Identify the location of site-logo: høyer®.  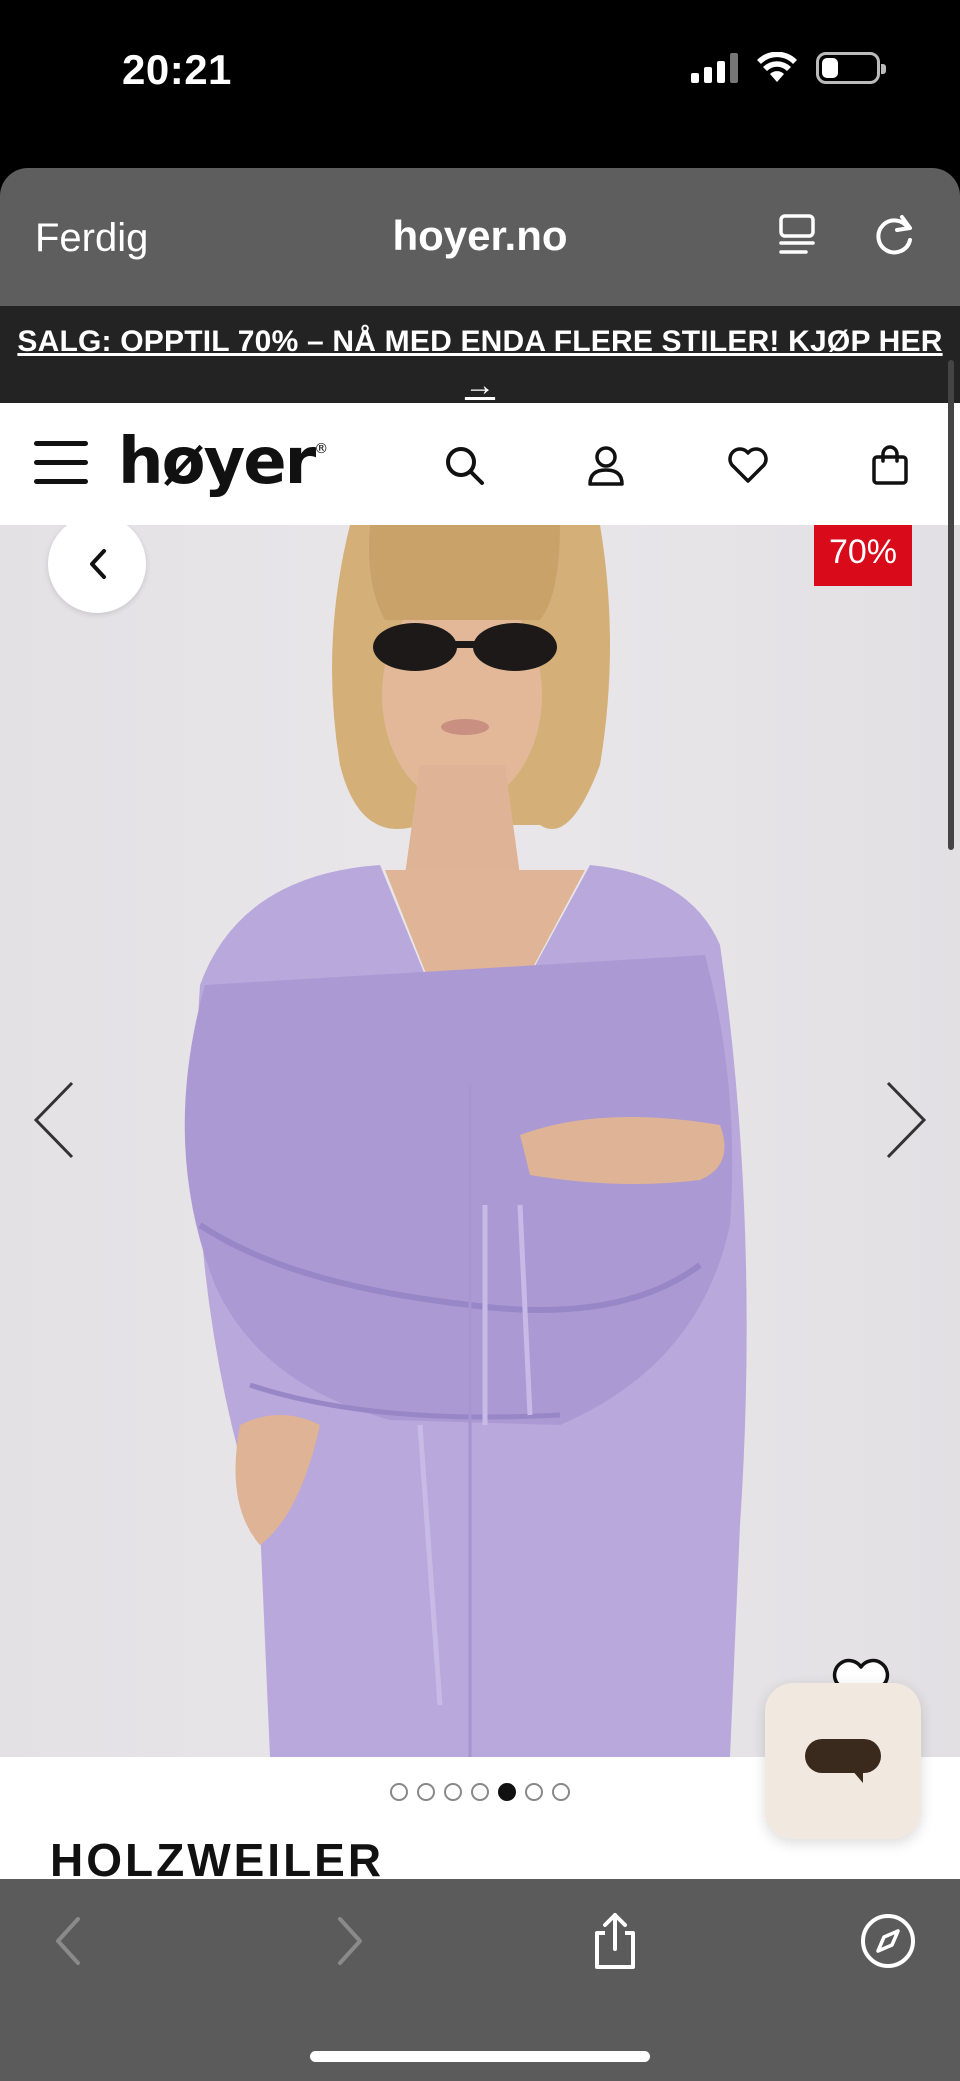
(223, 462).